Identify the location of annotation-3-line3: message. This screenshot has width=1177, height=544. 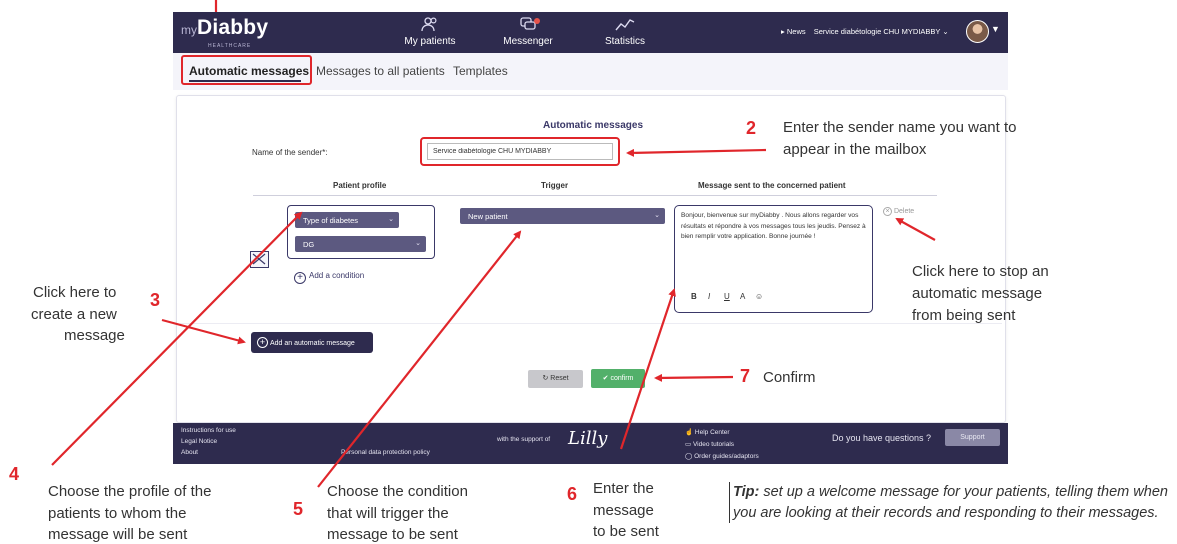
(94, 335).